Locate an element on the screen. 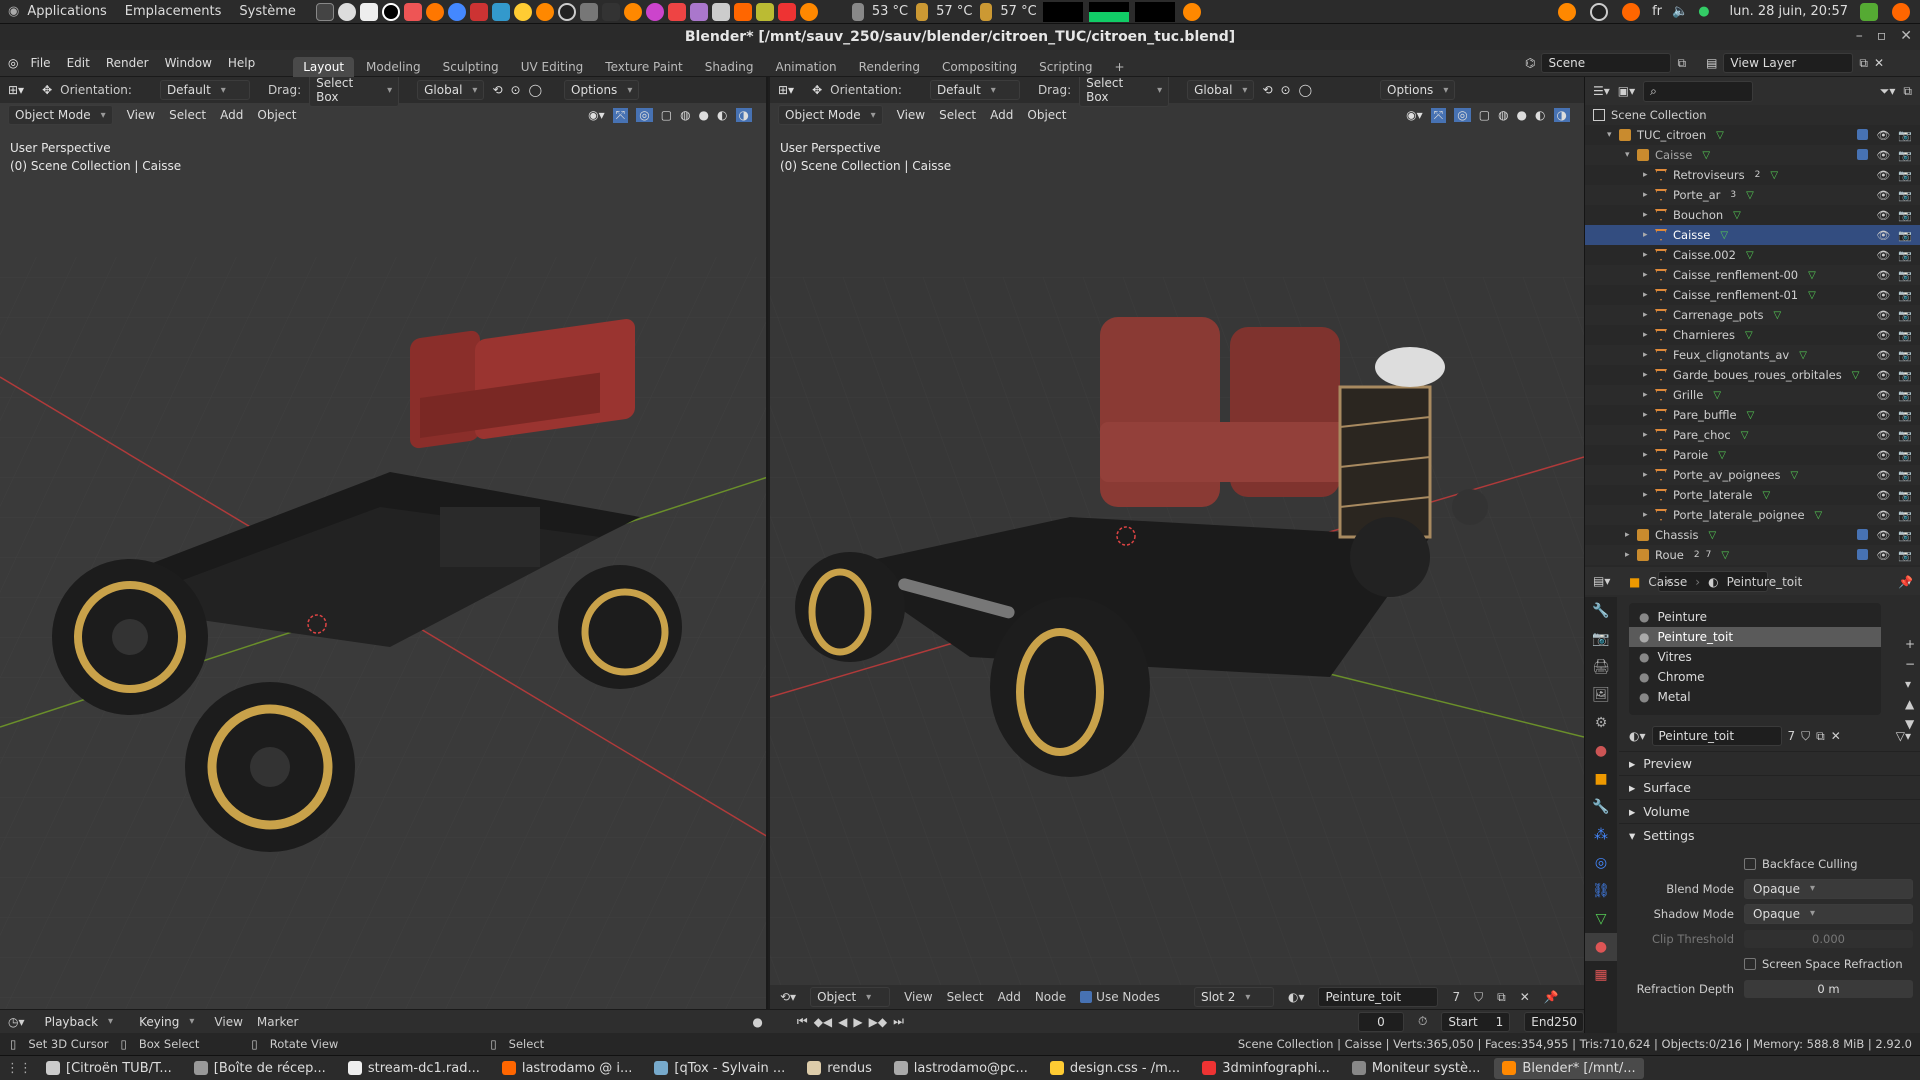 This screenshot has width=1920, height=1080. desktop-grid-icon: ⋮⋮ is located at coordinates (19, 1068).